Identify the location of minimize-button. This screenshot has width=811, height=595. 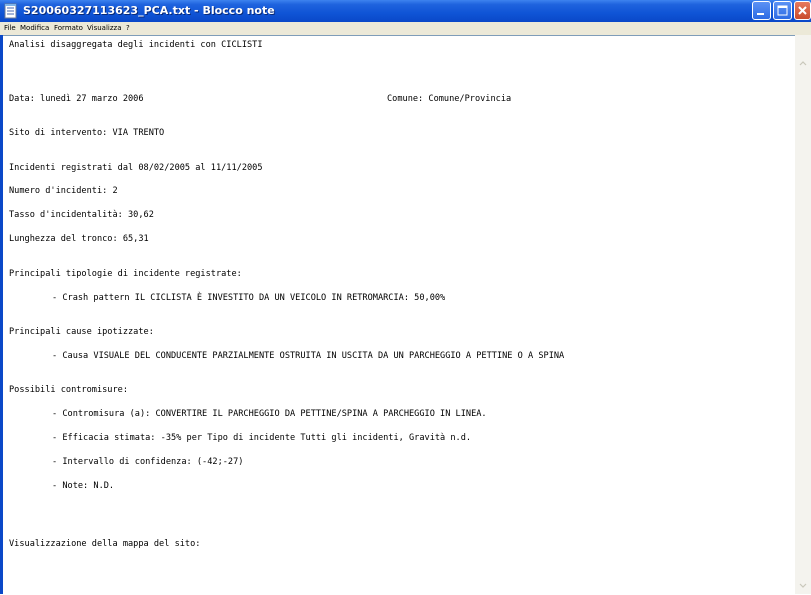
(761, 10).